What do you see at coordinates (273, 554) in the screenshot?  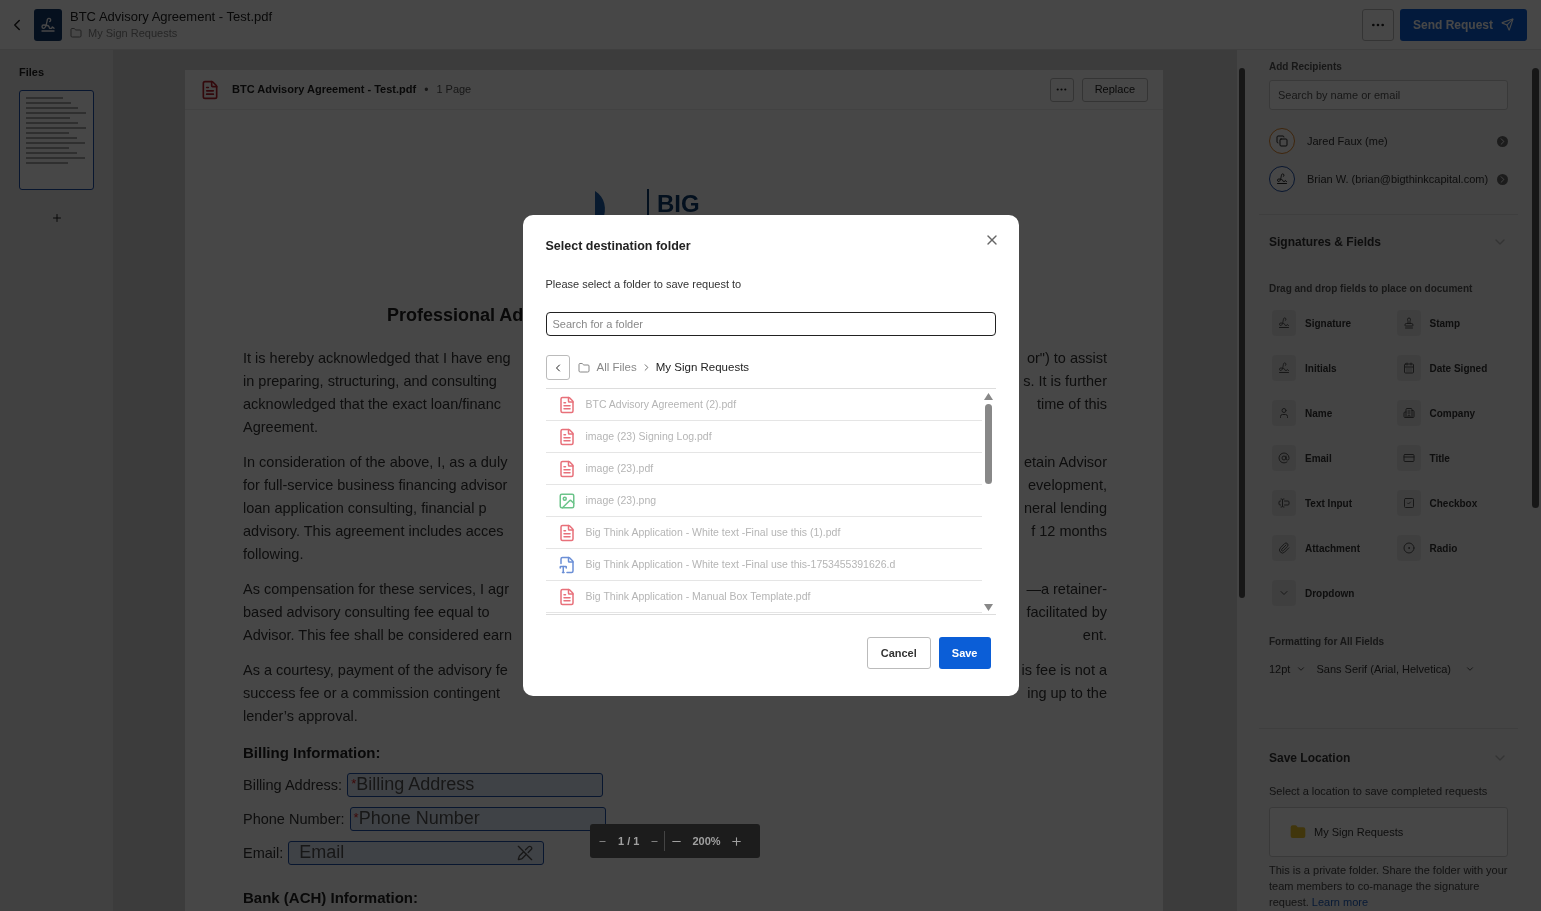 I see `document-text: following.` at bounding box center [273, 554].